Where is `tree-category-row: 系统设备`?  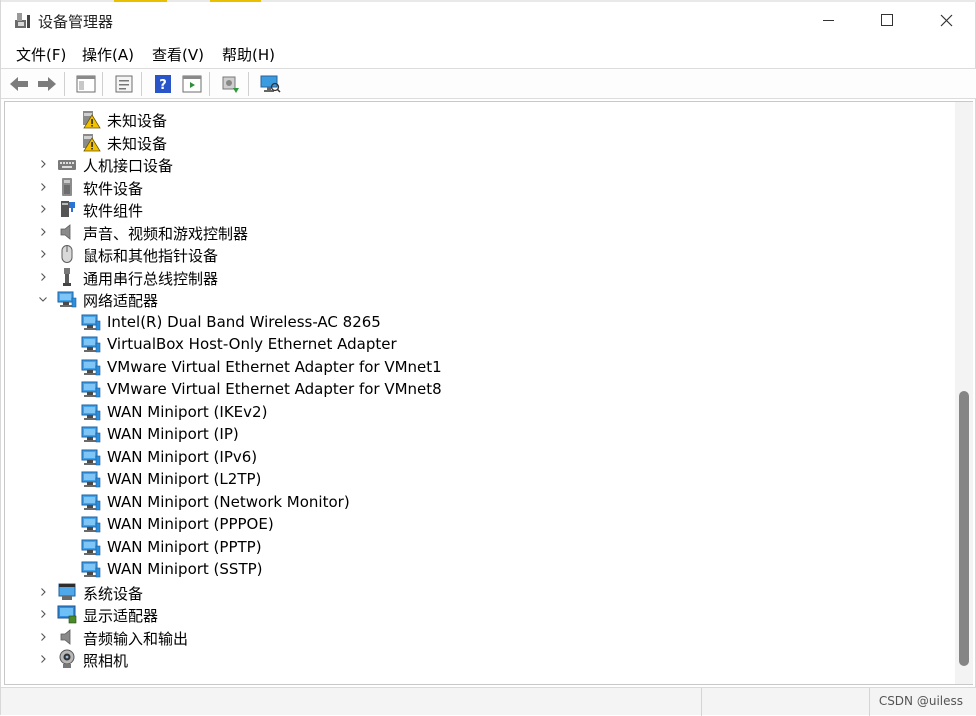 tree-category-row: 系统设备 is located at coordinates (480, 592).